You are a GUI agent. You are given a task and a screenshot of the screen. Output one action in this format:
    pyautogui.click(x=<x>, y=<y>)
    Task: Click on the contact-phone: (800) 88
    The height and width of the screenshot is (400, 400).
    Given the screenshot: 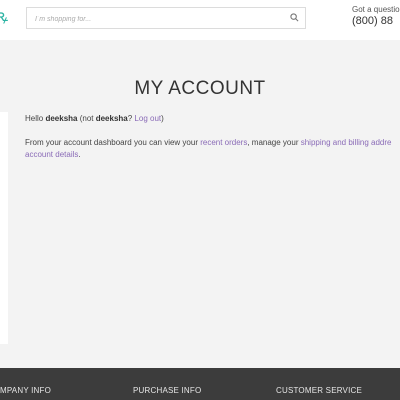 What is the action you would take?
    pyautogui.click(x=376, y=21)
    